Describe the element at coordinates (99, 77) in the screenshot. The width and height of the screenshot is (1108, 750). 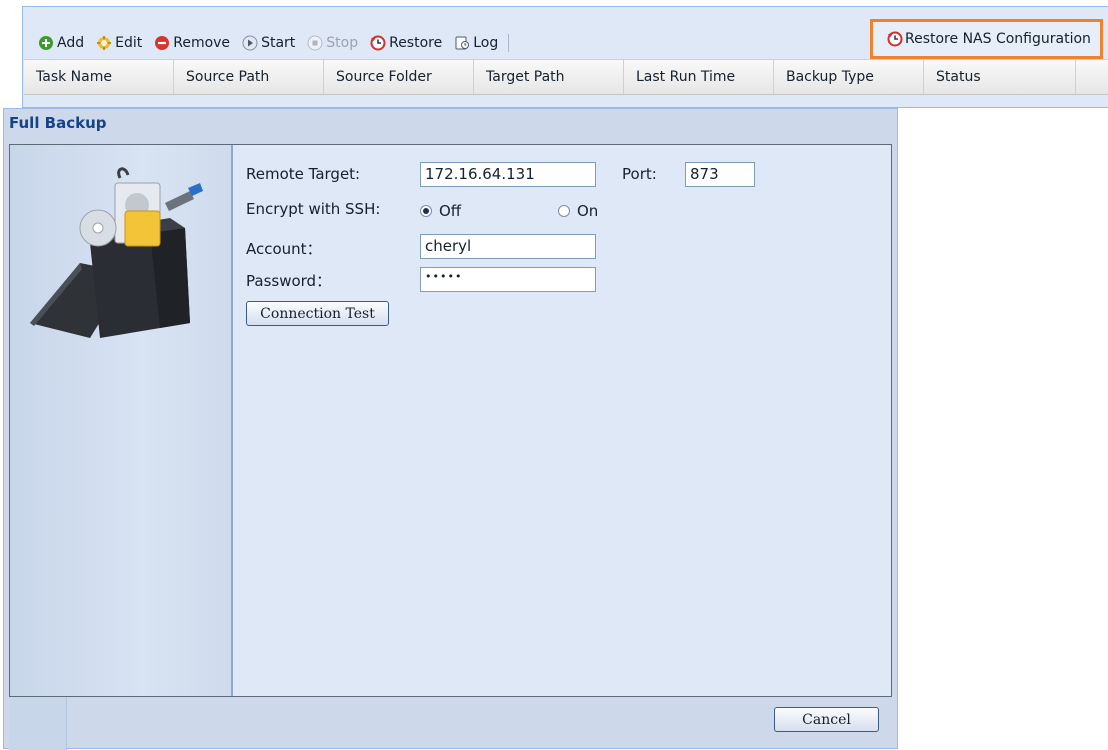
I see `column-header-task-name: Task Name` at that location.